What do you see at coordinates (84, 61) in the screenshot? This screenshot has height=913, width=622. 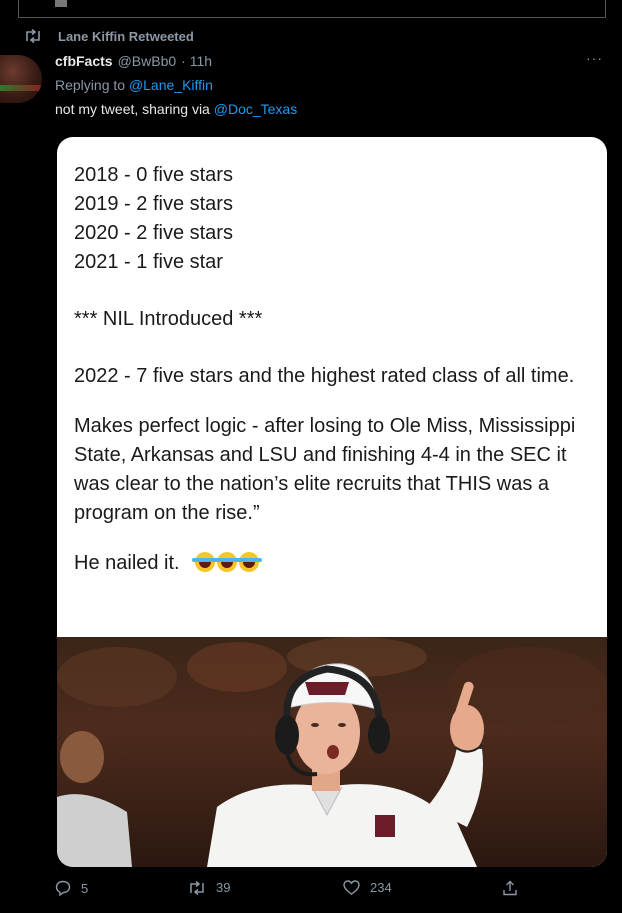 I see `author-name: cfbFacts` at bounding box center [84, 61].